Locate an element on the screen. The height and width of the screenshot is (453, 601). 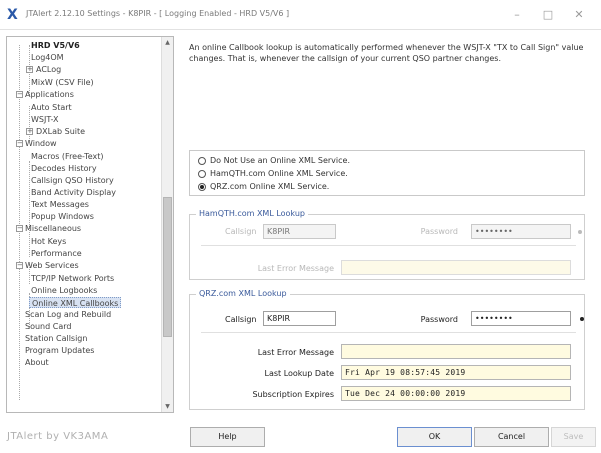
qrz-last-error-label: Last Error Message is located at coordinates (295, 352).